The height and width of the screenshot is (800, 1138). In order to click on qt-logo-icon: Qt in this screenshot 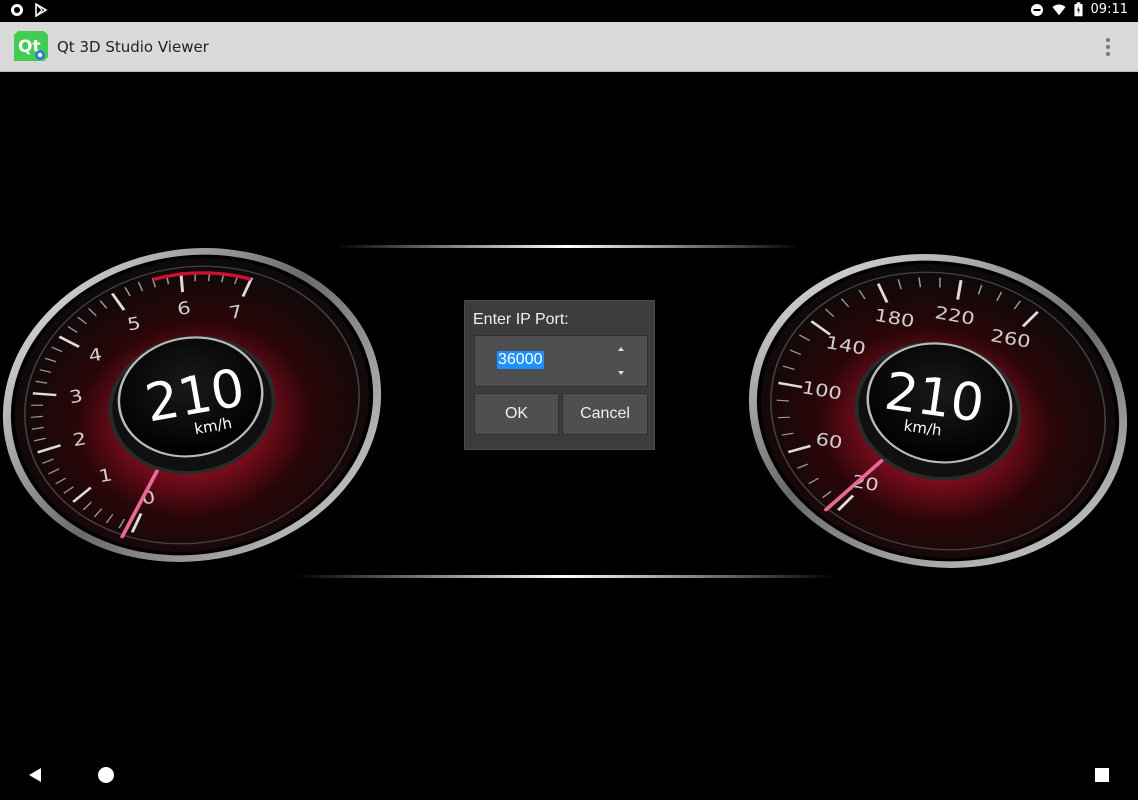, I will do `click(31, 46)`.